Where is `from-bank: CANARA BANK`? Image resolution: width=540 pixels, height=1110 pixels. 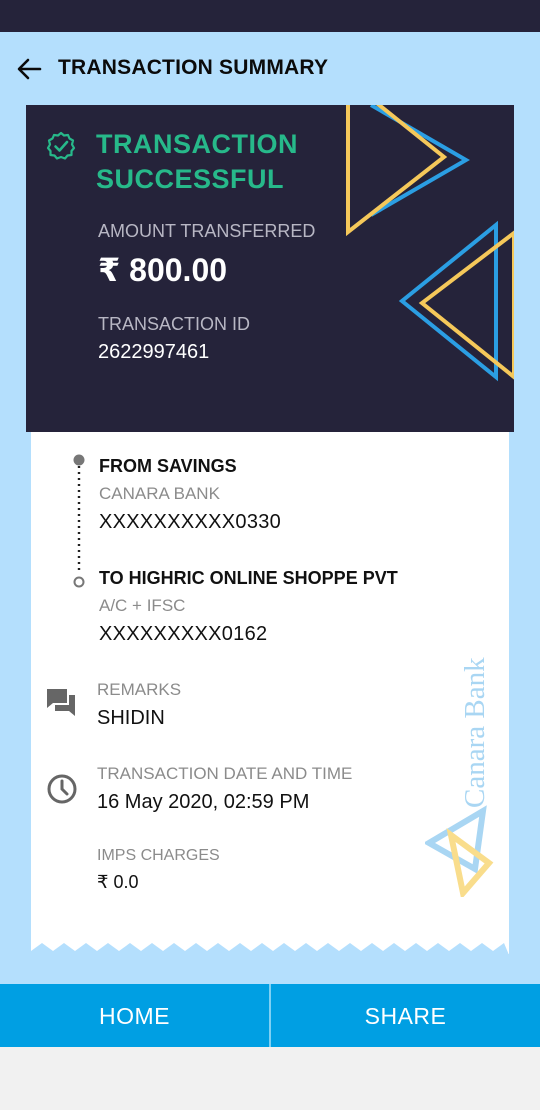 from-bank: CANARA BANK is located at coordinates (159, 493).